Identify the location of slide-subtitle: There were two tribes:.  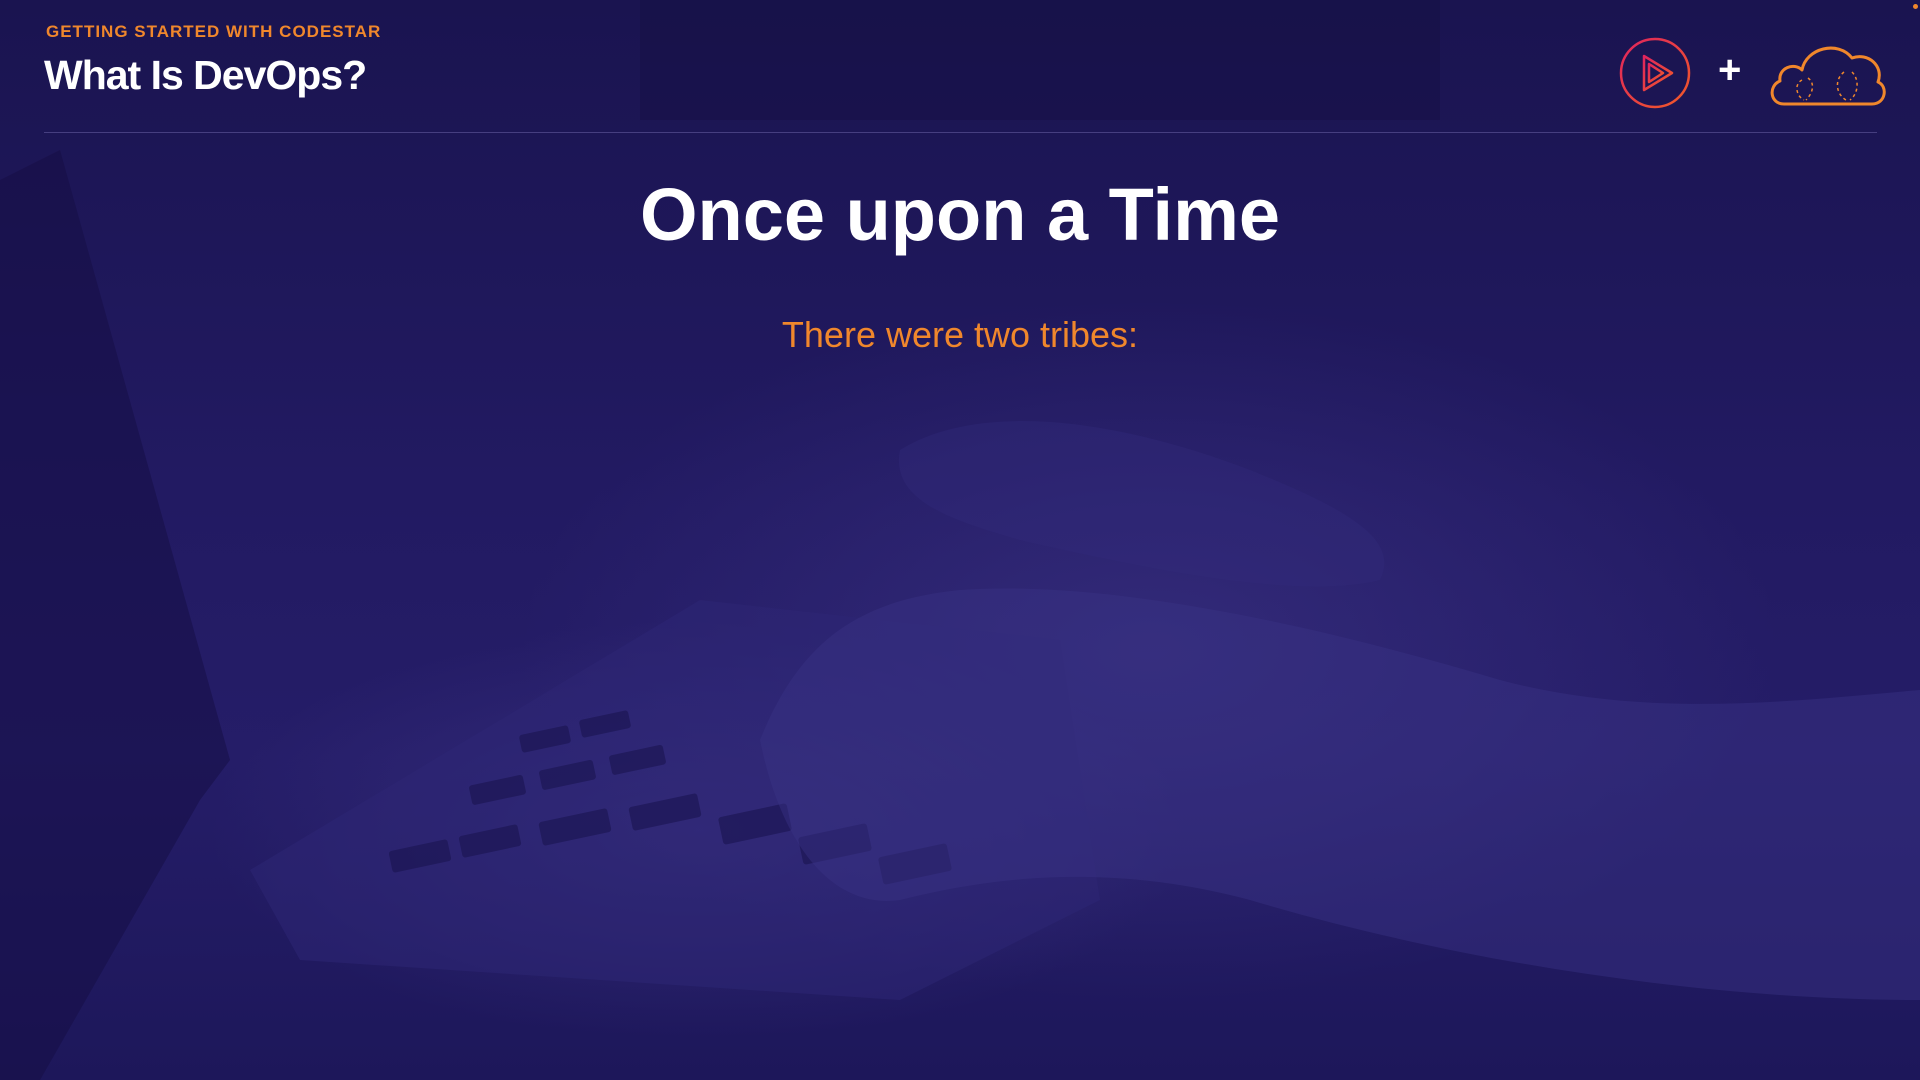
(960, 334).